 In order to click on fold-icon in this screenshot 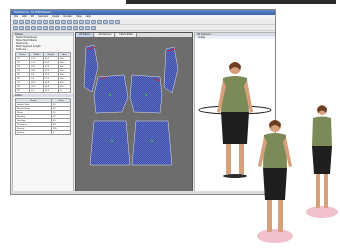, I will do `click(75, 27)`.